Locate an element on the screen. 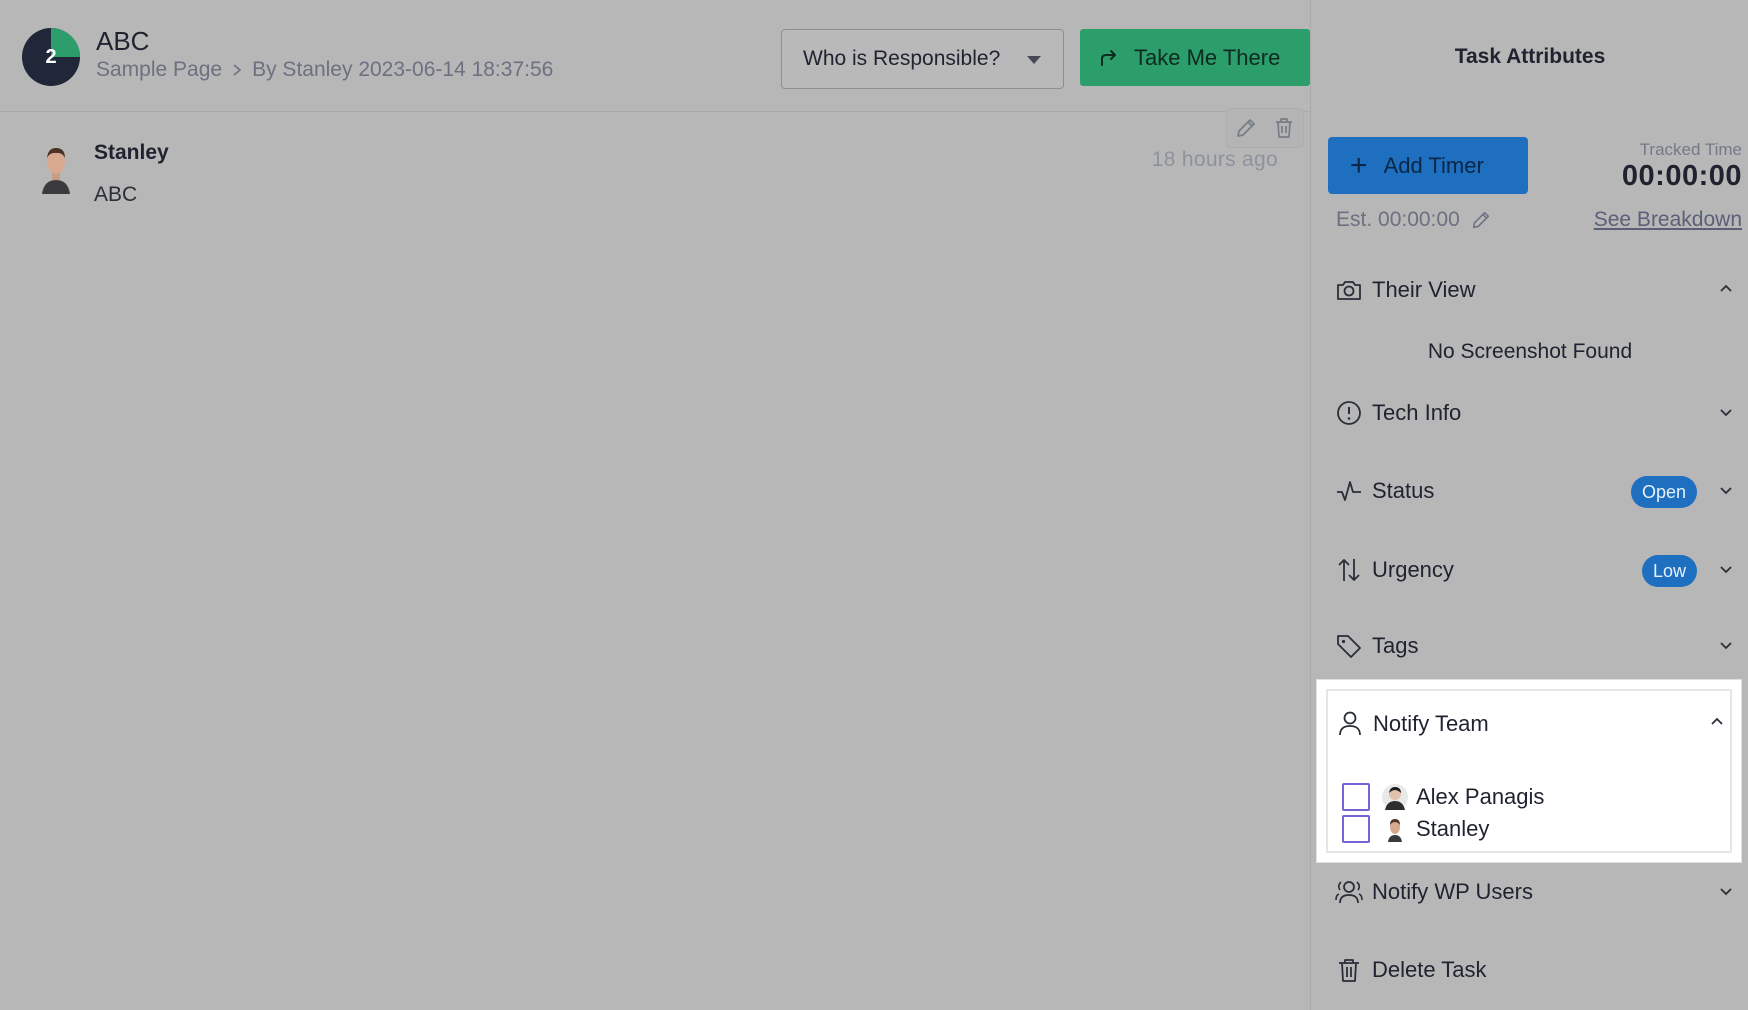  team-member-name: Alex Panagis is located at coordinates (1480, 796).